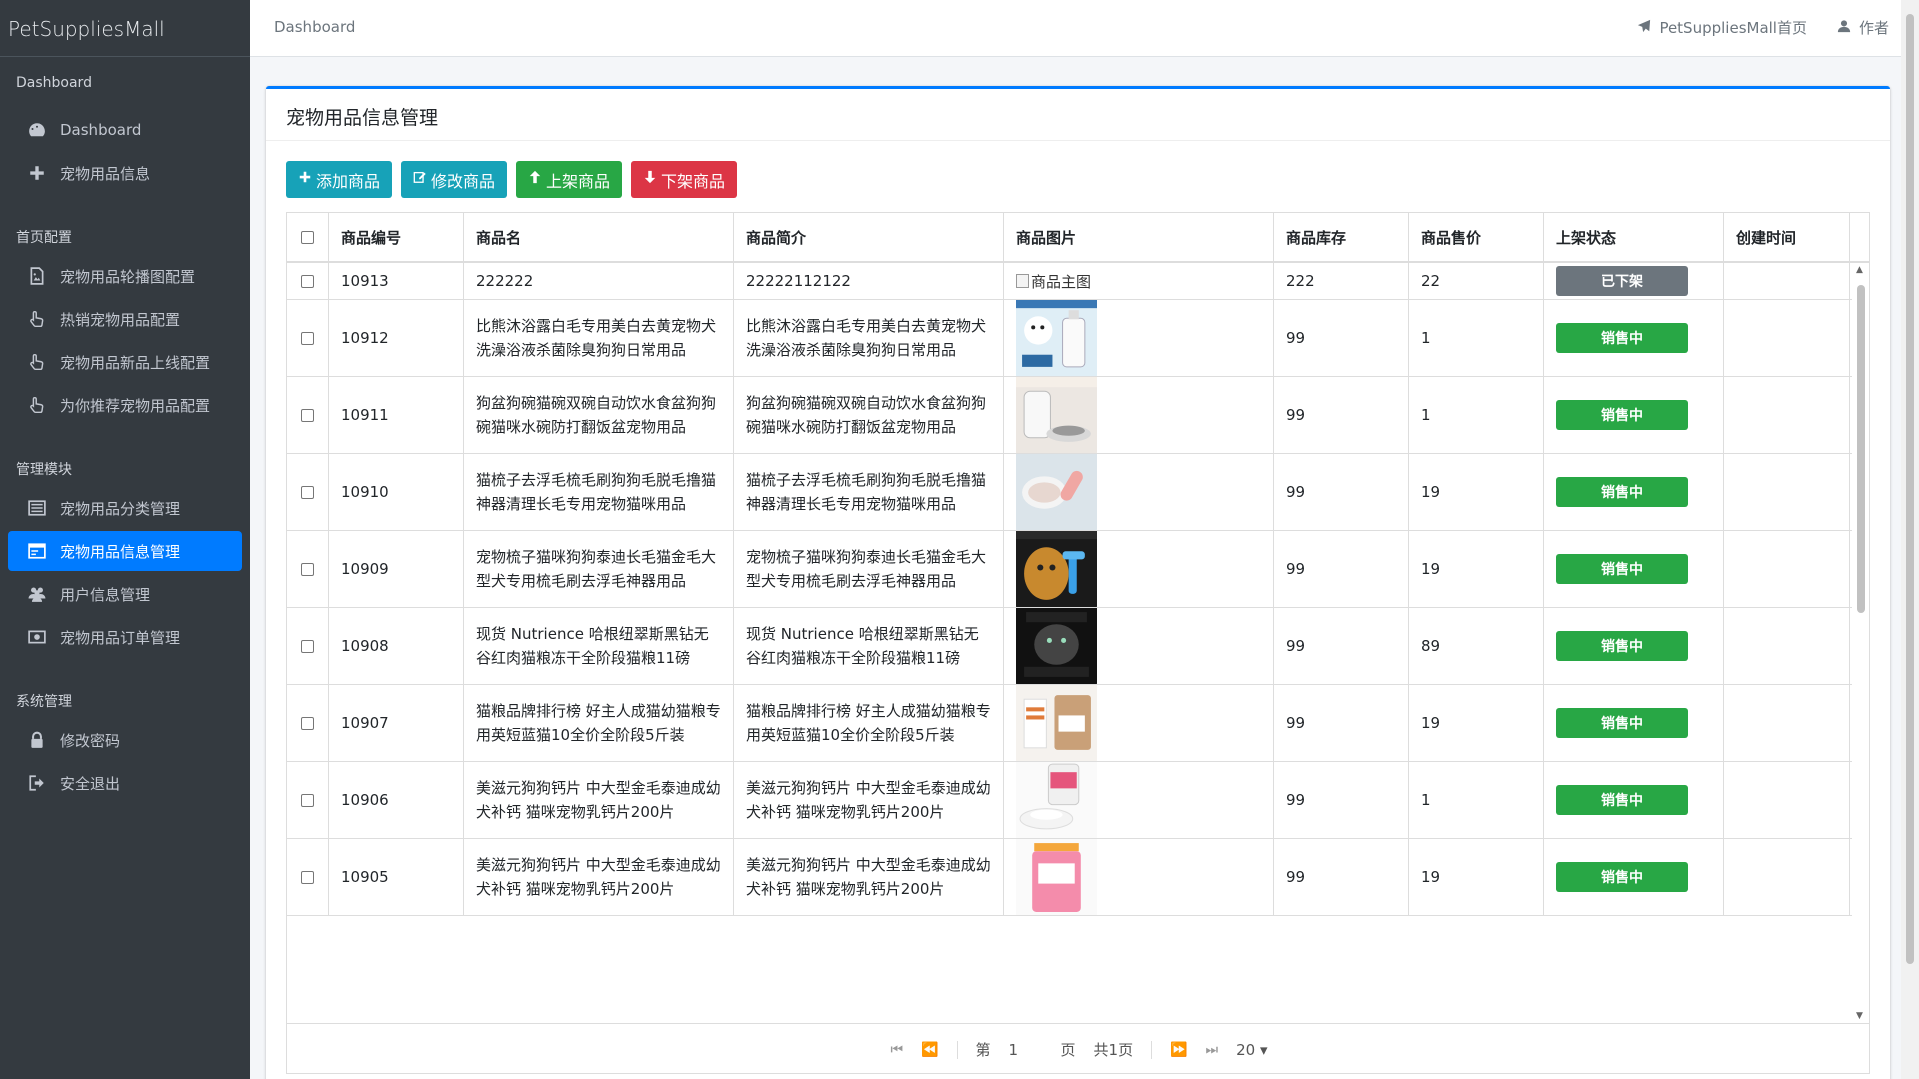 The image size is (1919, 1079). What do you see at coordinates (314, 27) in the screenshot?
I see `breadcrumb: Dashboard` at bounding box center [314, 27].